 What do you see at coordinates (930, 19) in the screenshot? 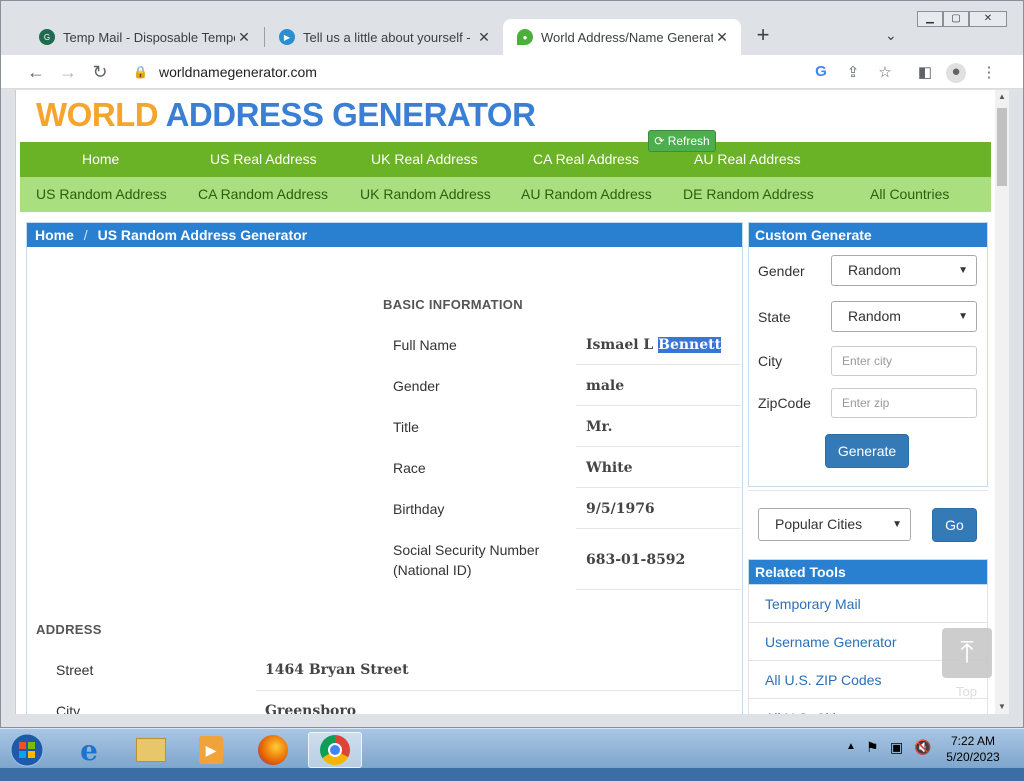
I see `minimize-button: ▁` at bounding box center [930, 19].